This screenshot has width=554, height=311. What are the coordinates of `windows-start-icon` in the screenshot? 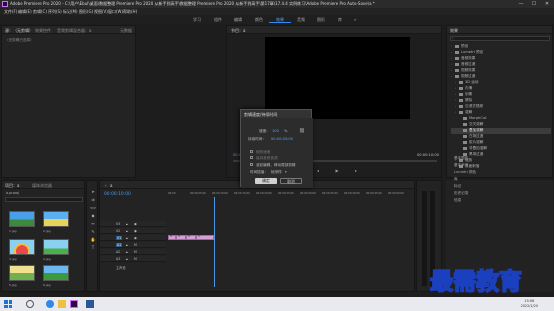 It's located at (8, 304).